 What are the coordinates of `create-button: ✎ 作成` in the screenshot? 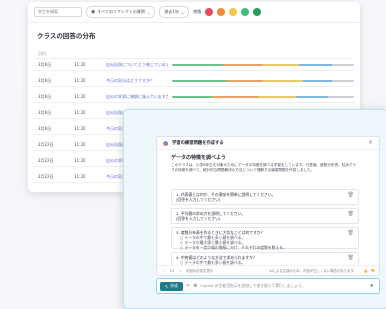 It's located at (171, 286).